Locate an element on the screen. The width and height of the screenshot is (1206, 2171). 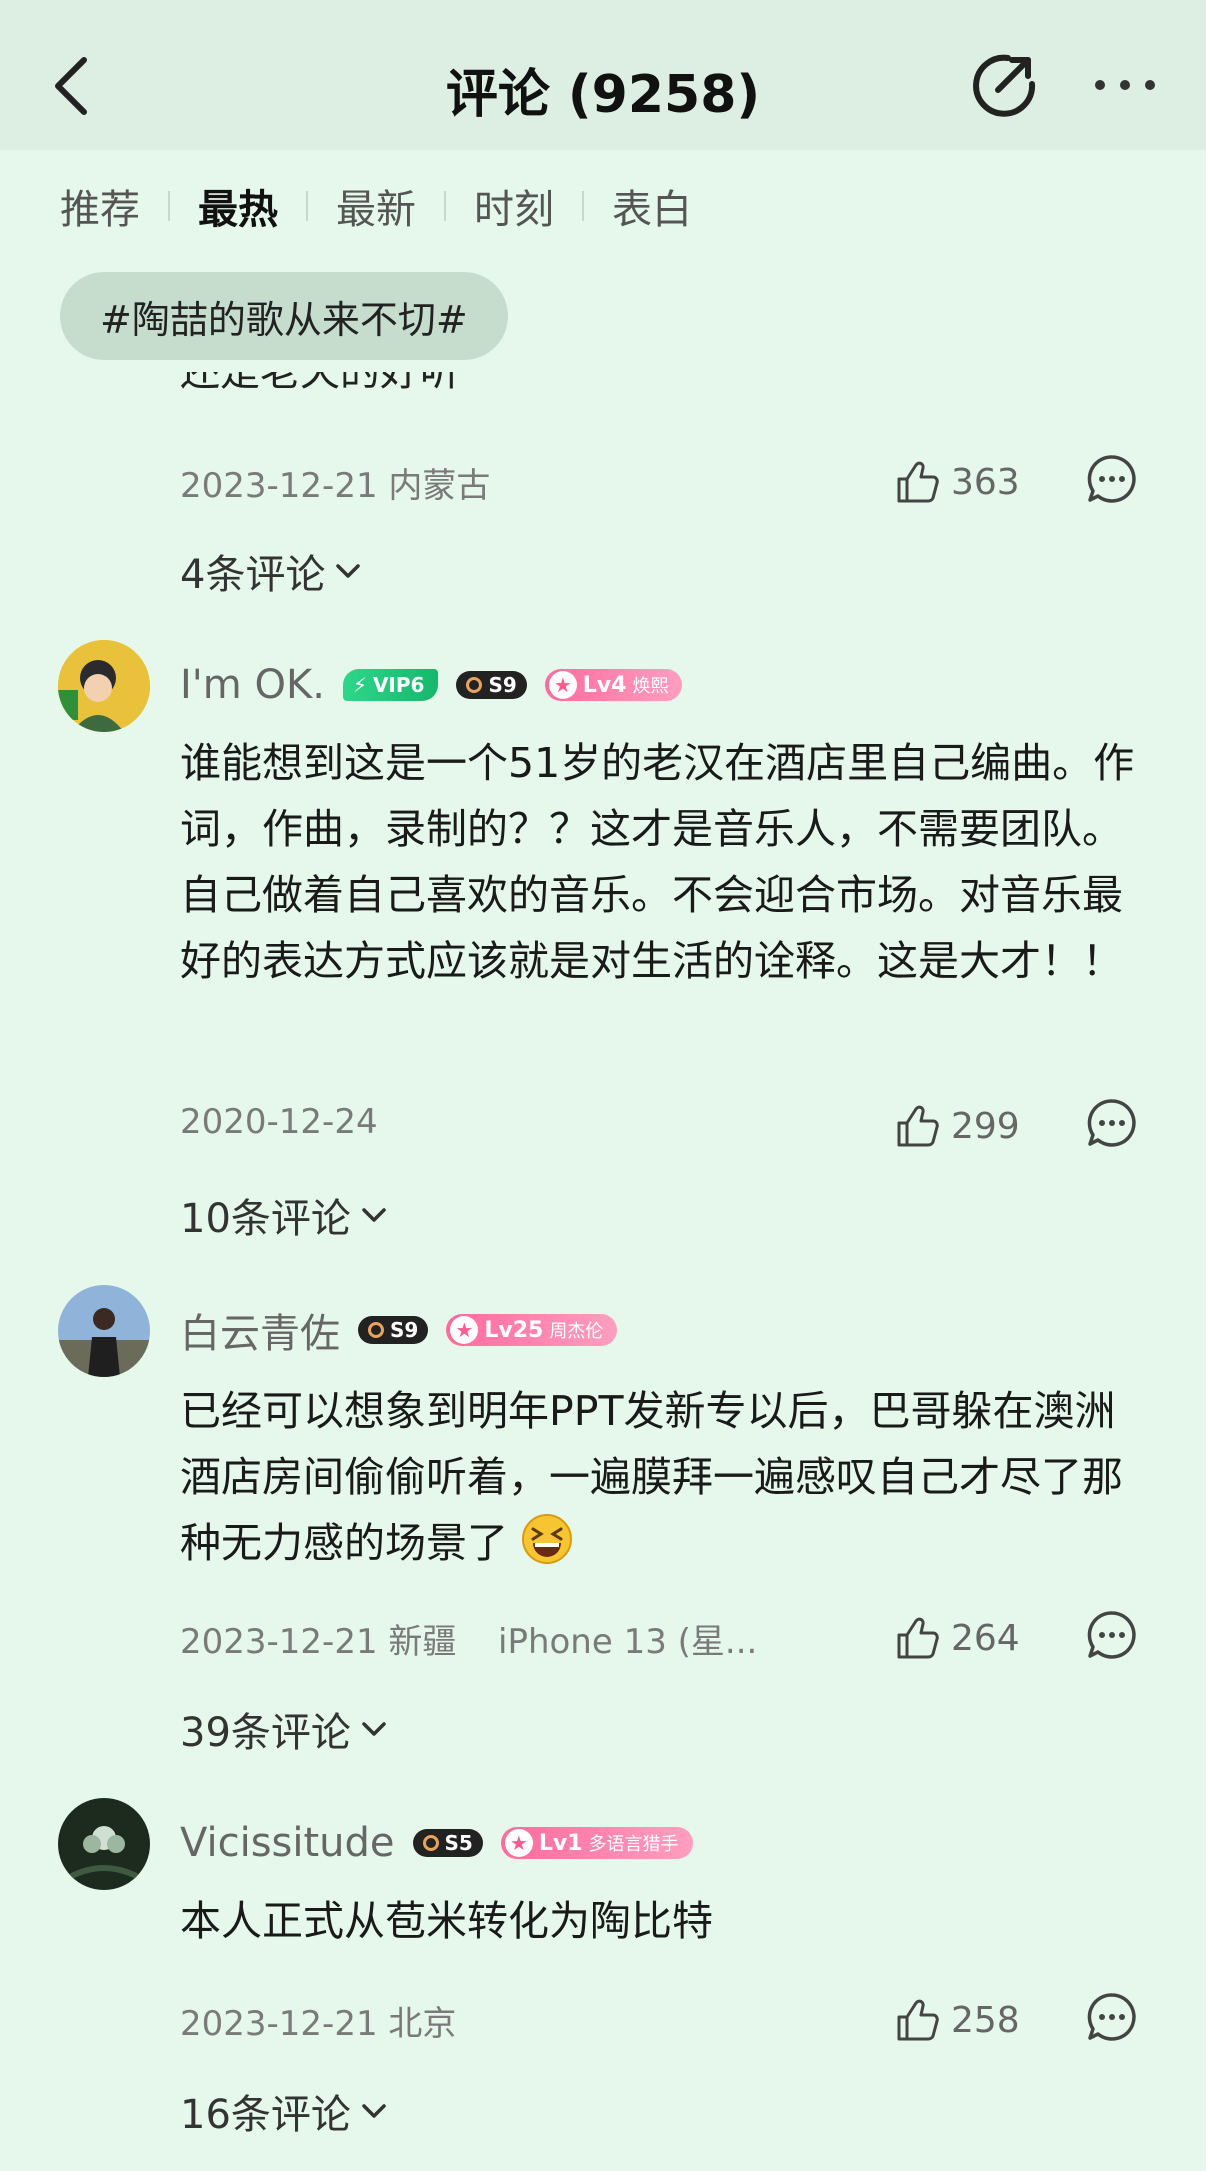
share-button is located at coordinates (1004, 86).